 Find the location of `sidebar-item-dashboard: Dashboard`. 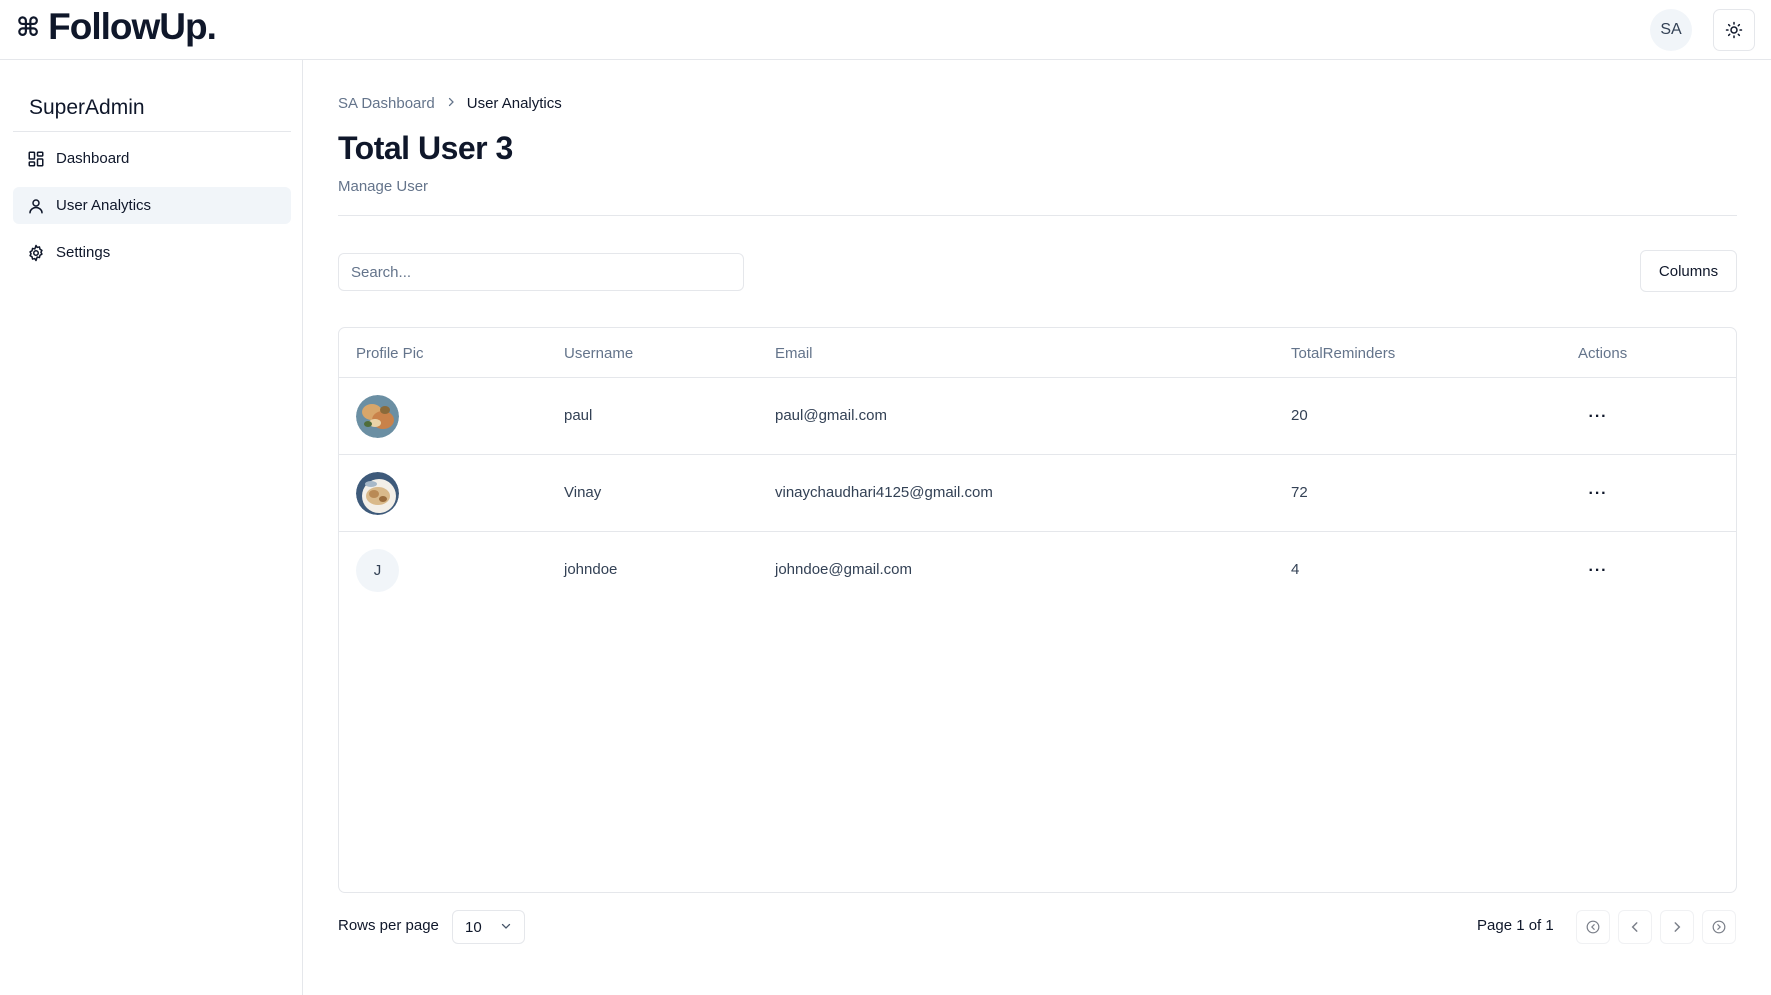

sidebar-item-dashboard: Dashboard is located at coordinates (152, 158).